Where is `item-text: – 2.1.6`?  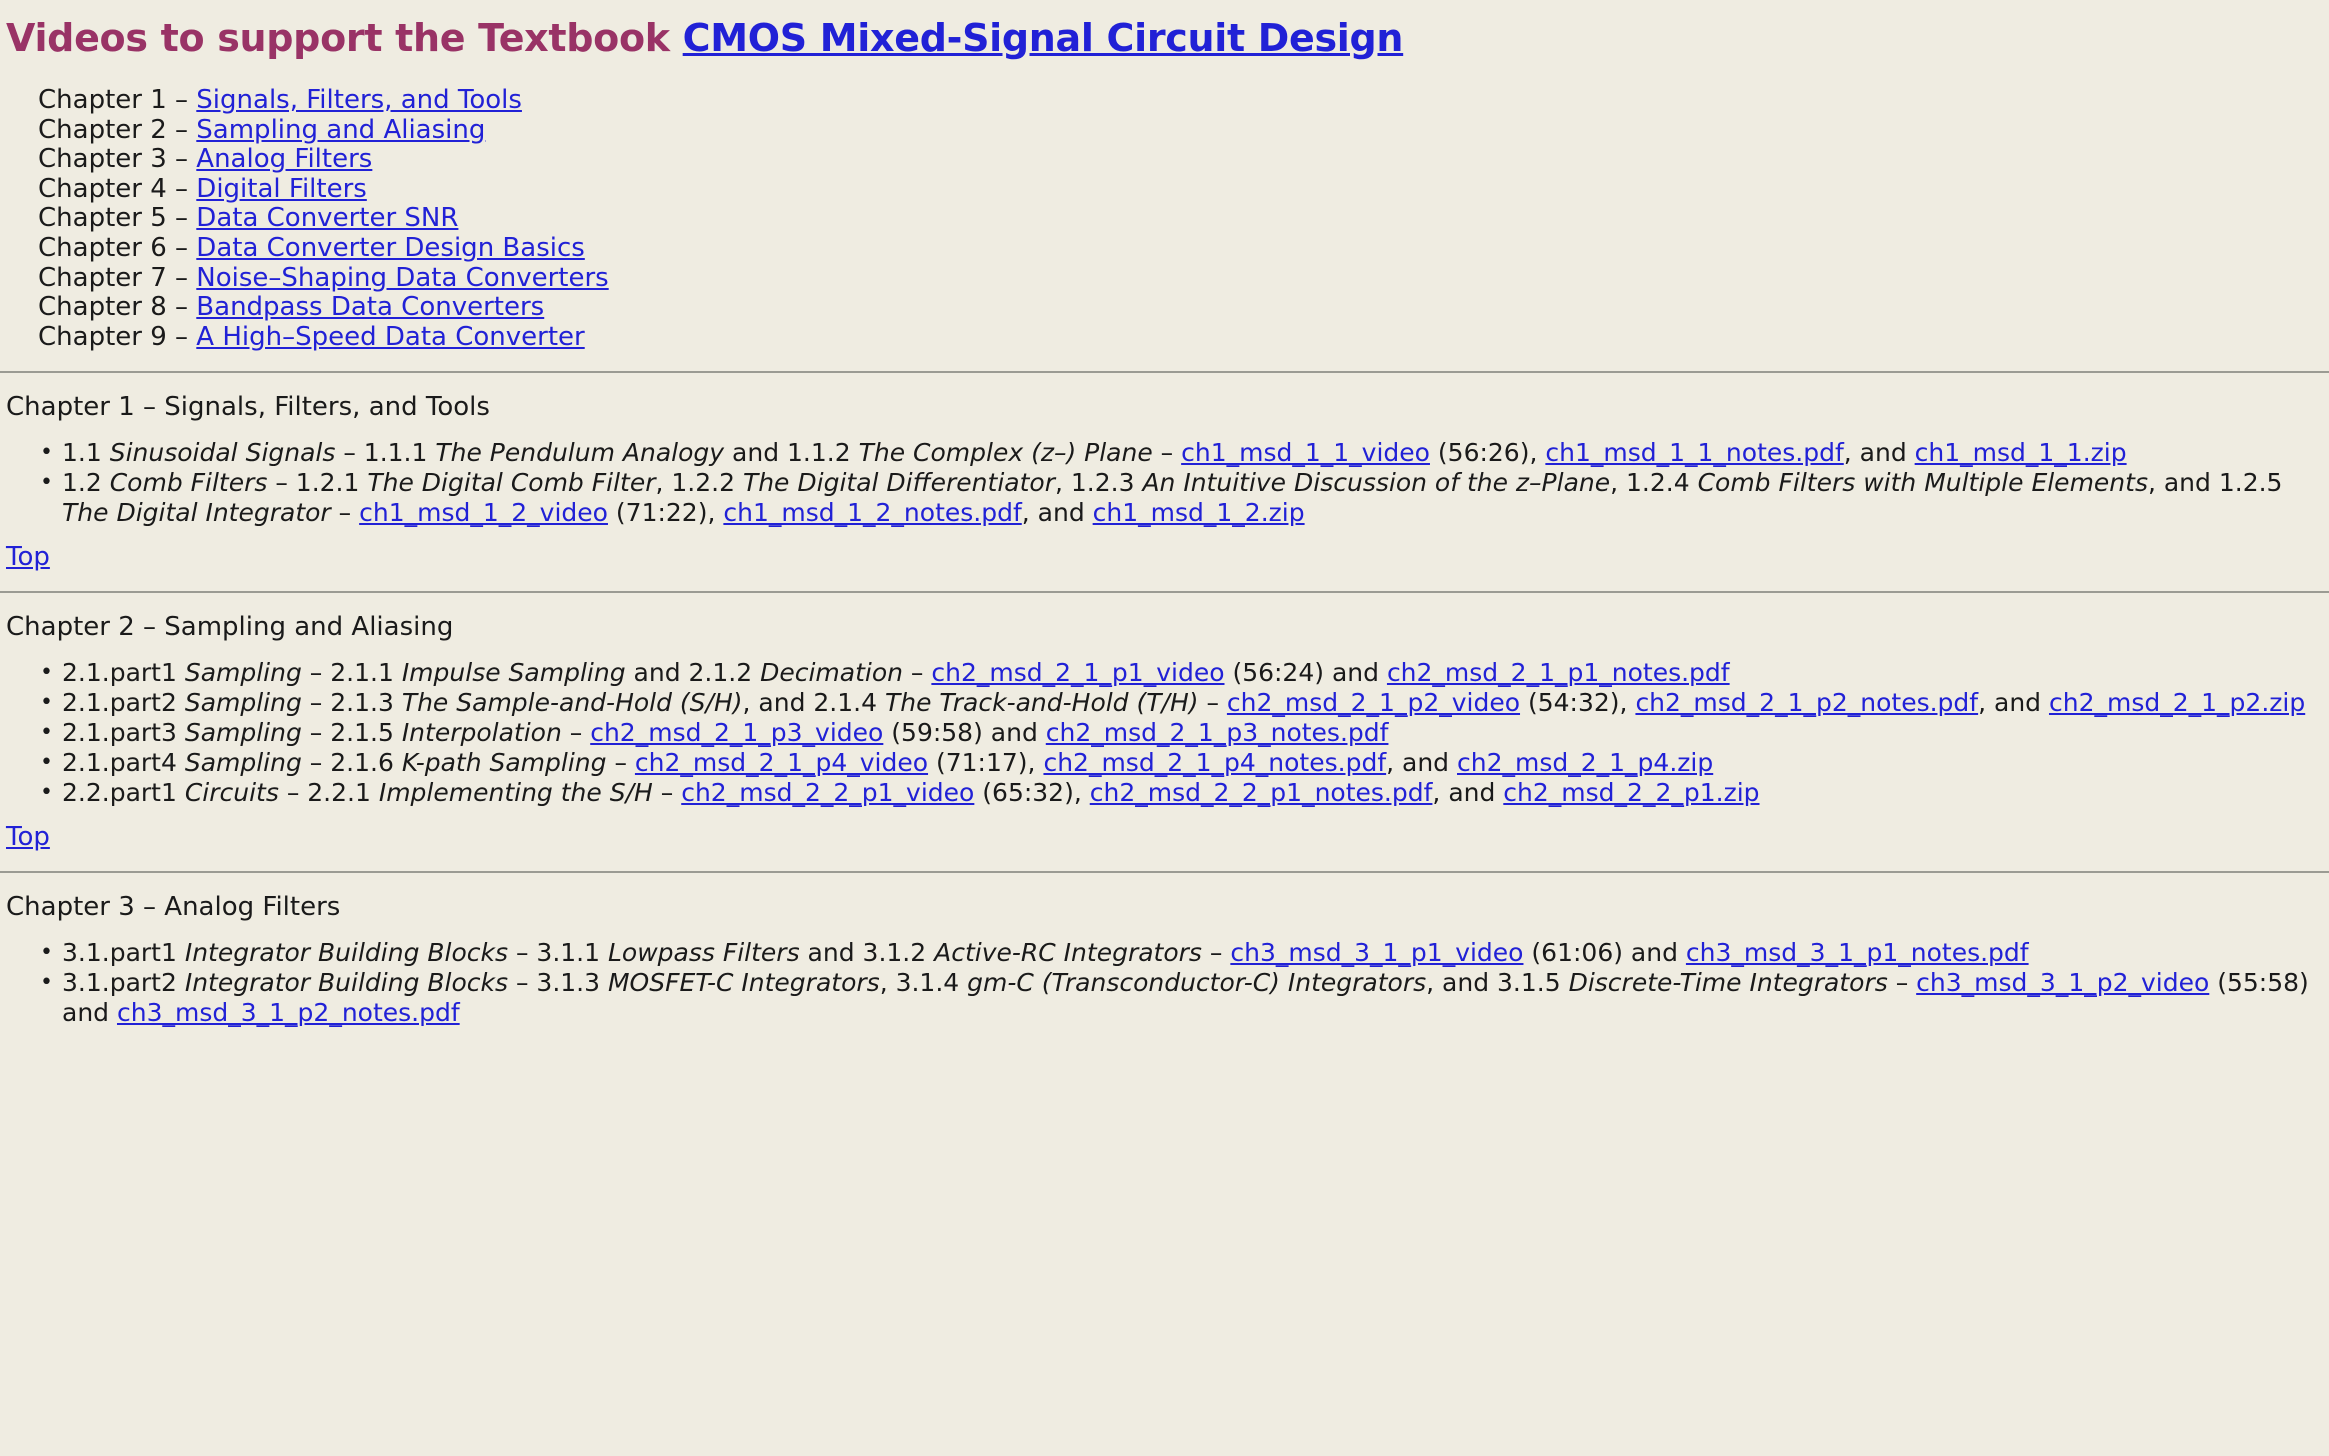
item-text: – 2.1.6 is located at coordinates (351, 763).